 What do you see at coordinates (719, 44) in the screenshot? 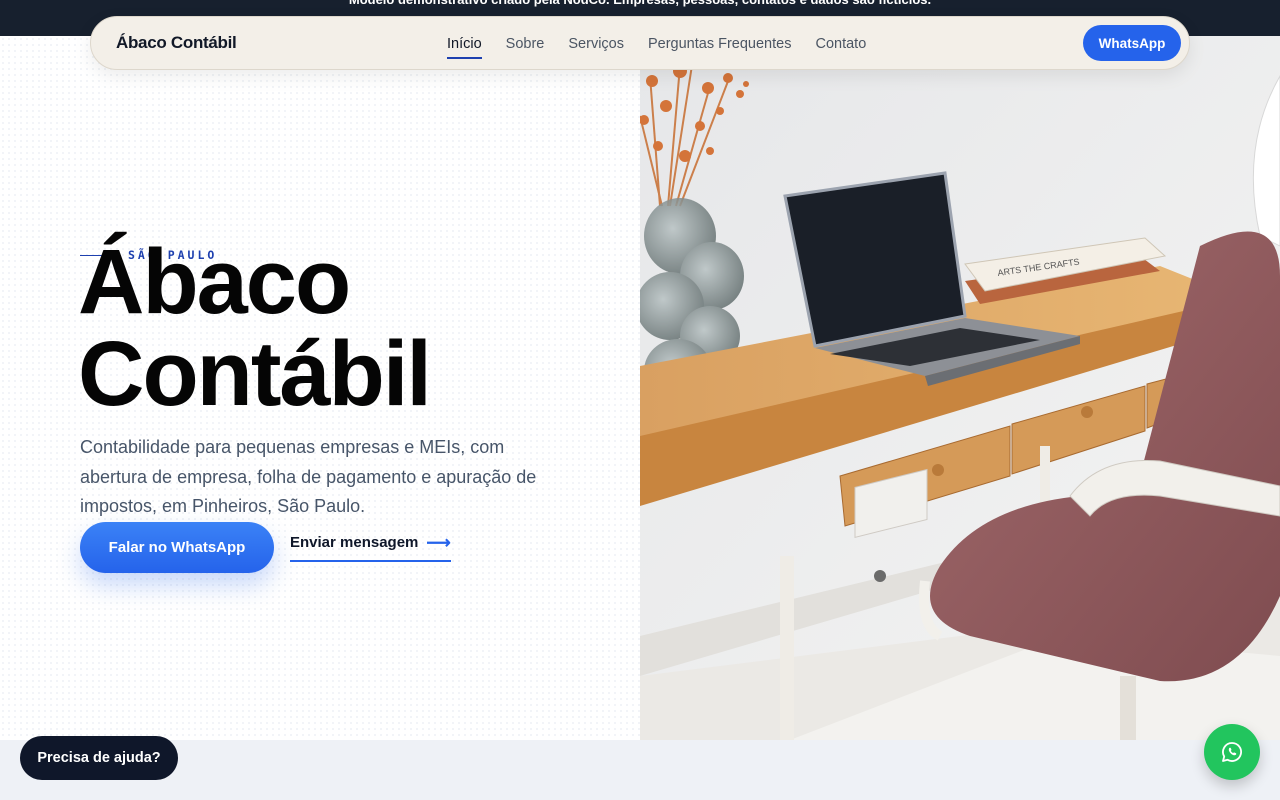
I see `nav-link-faq: Perguntas Frequentes` at bounding box center [719, 44].